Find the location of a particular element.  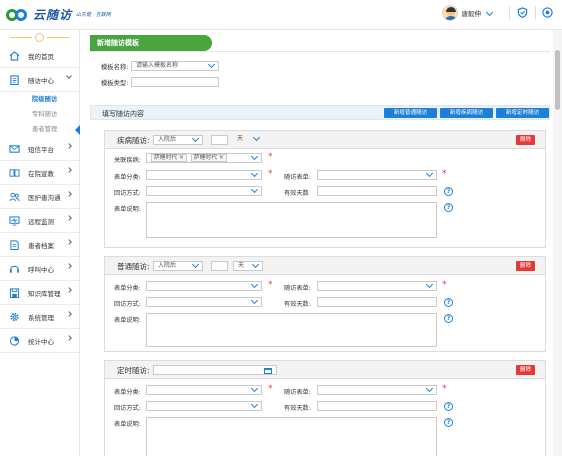

block-header: 定时随访: 删除 is located at coordinates (325, 370).